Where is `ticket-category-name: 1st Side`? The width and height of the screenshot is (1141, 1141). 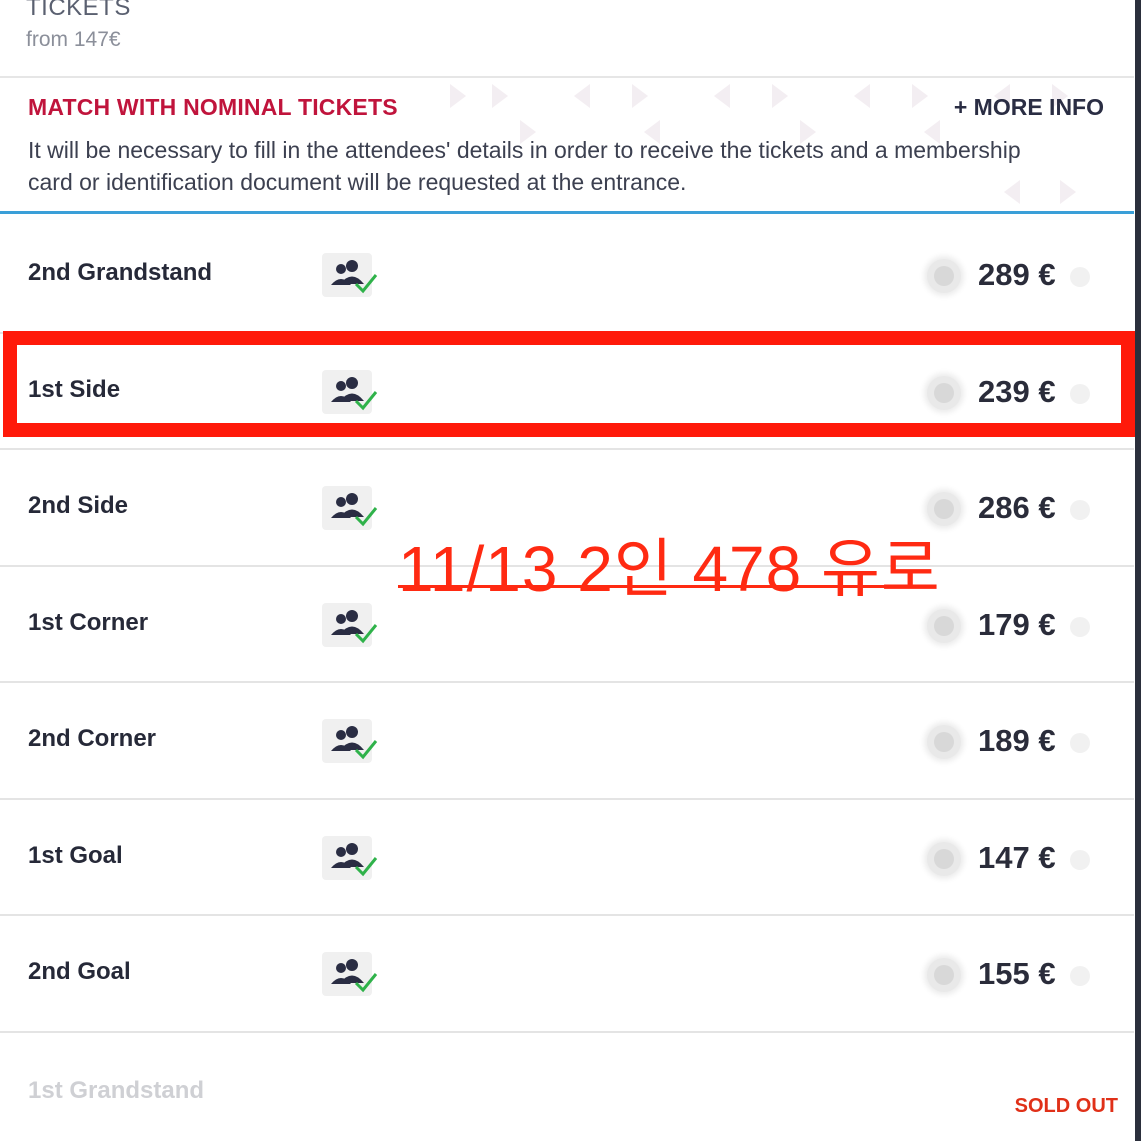 ticket-category-name: 1st Side is located at coordinates (74, 389).